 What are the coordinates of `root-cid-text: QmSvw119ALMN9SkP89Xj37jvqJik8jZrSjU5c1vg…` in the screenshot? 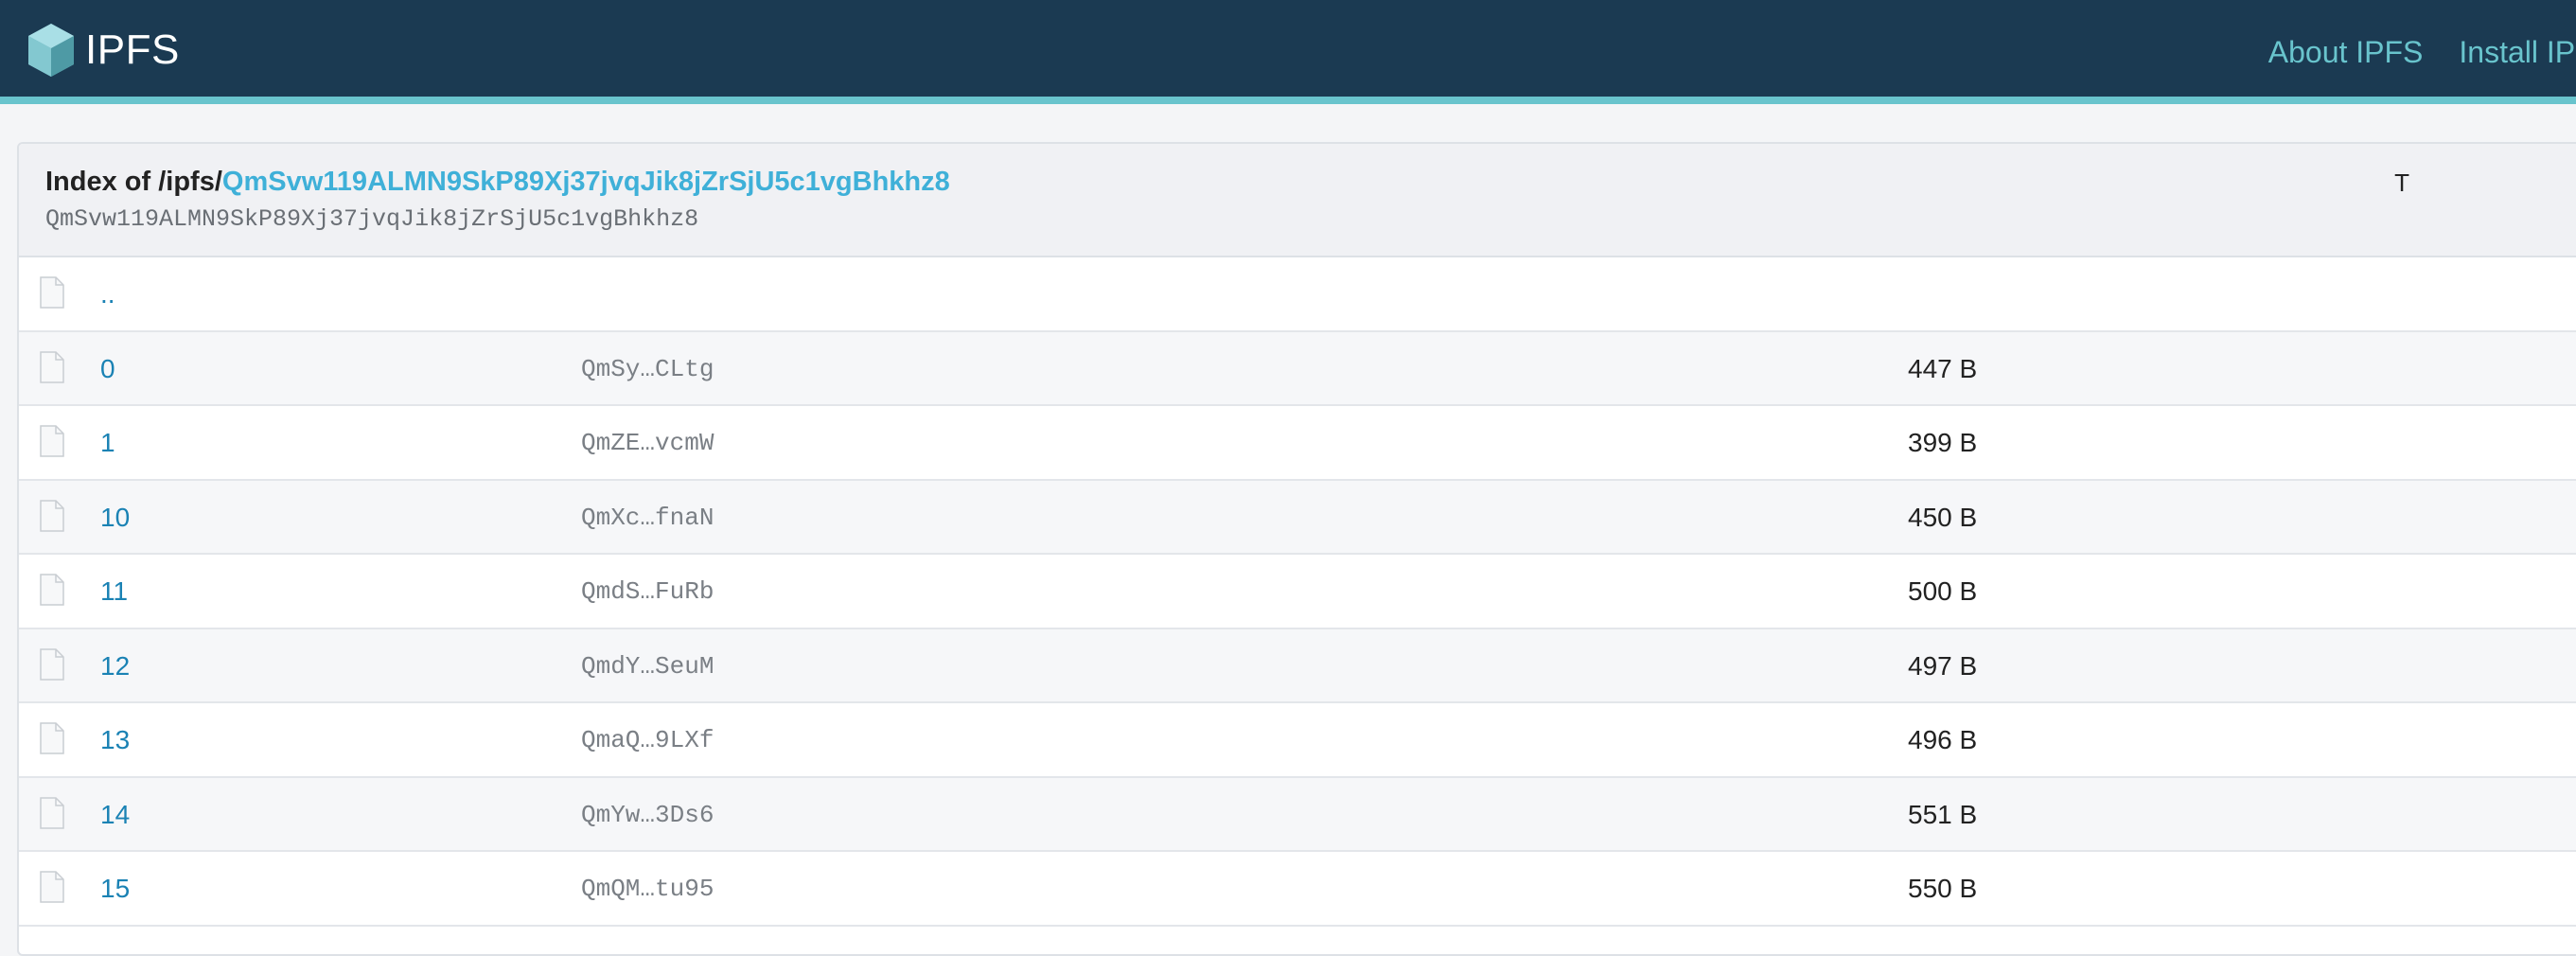 It's located at (372, 219).